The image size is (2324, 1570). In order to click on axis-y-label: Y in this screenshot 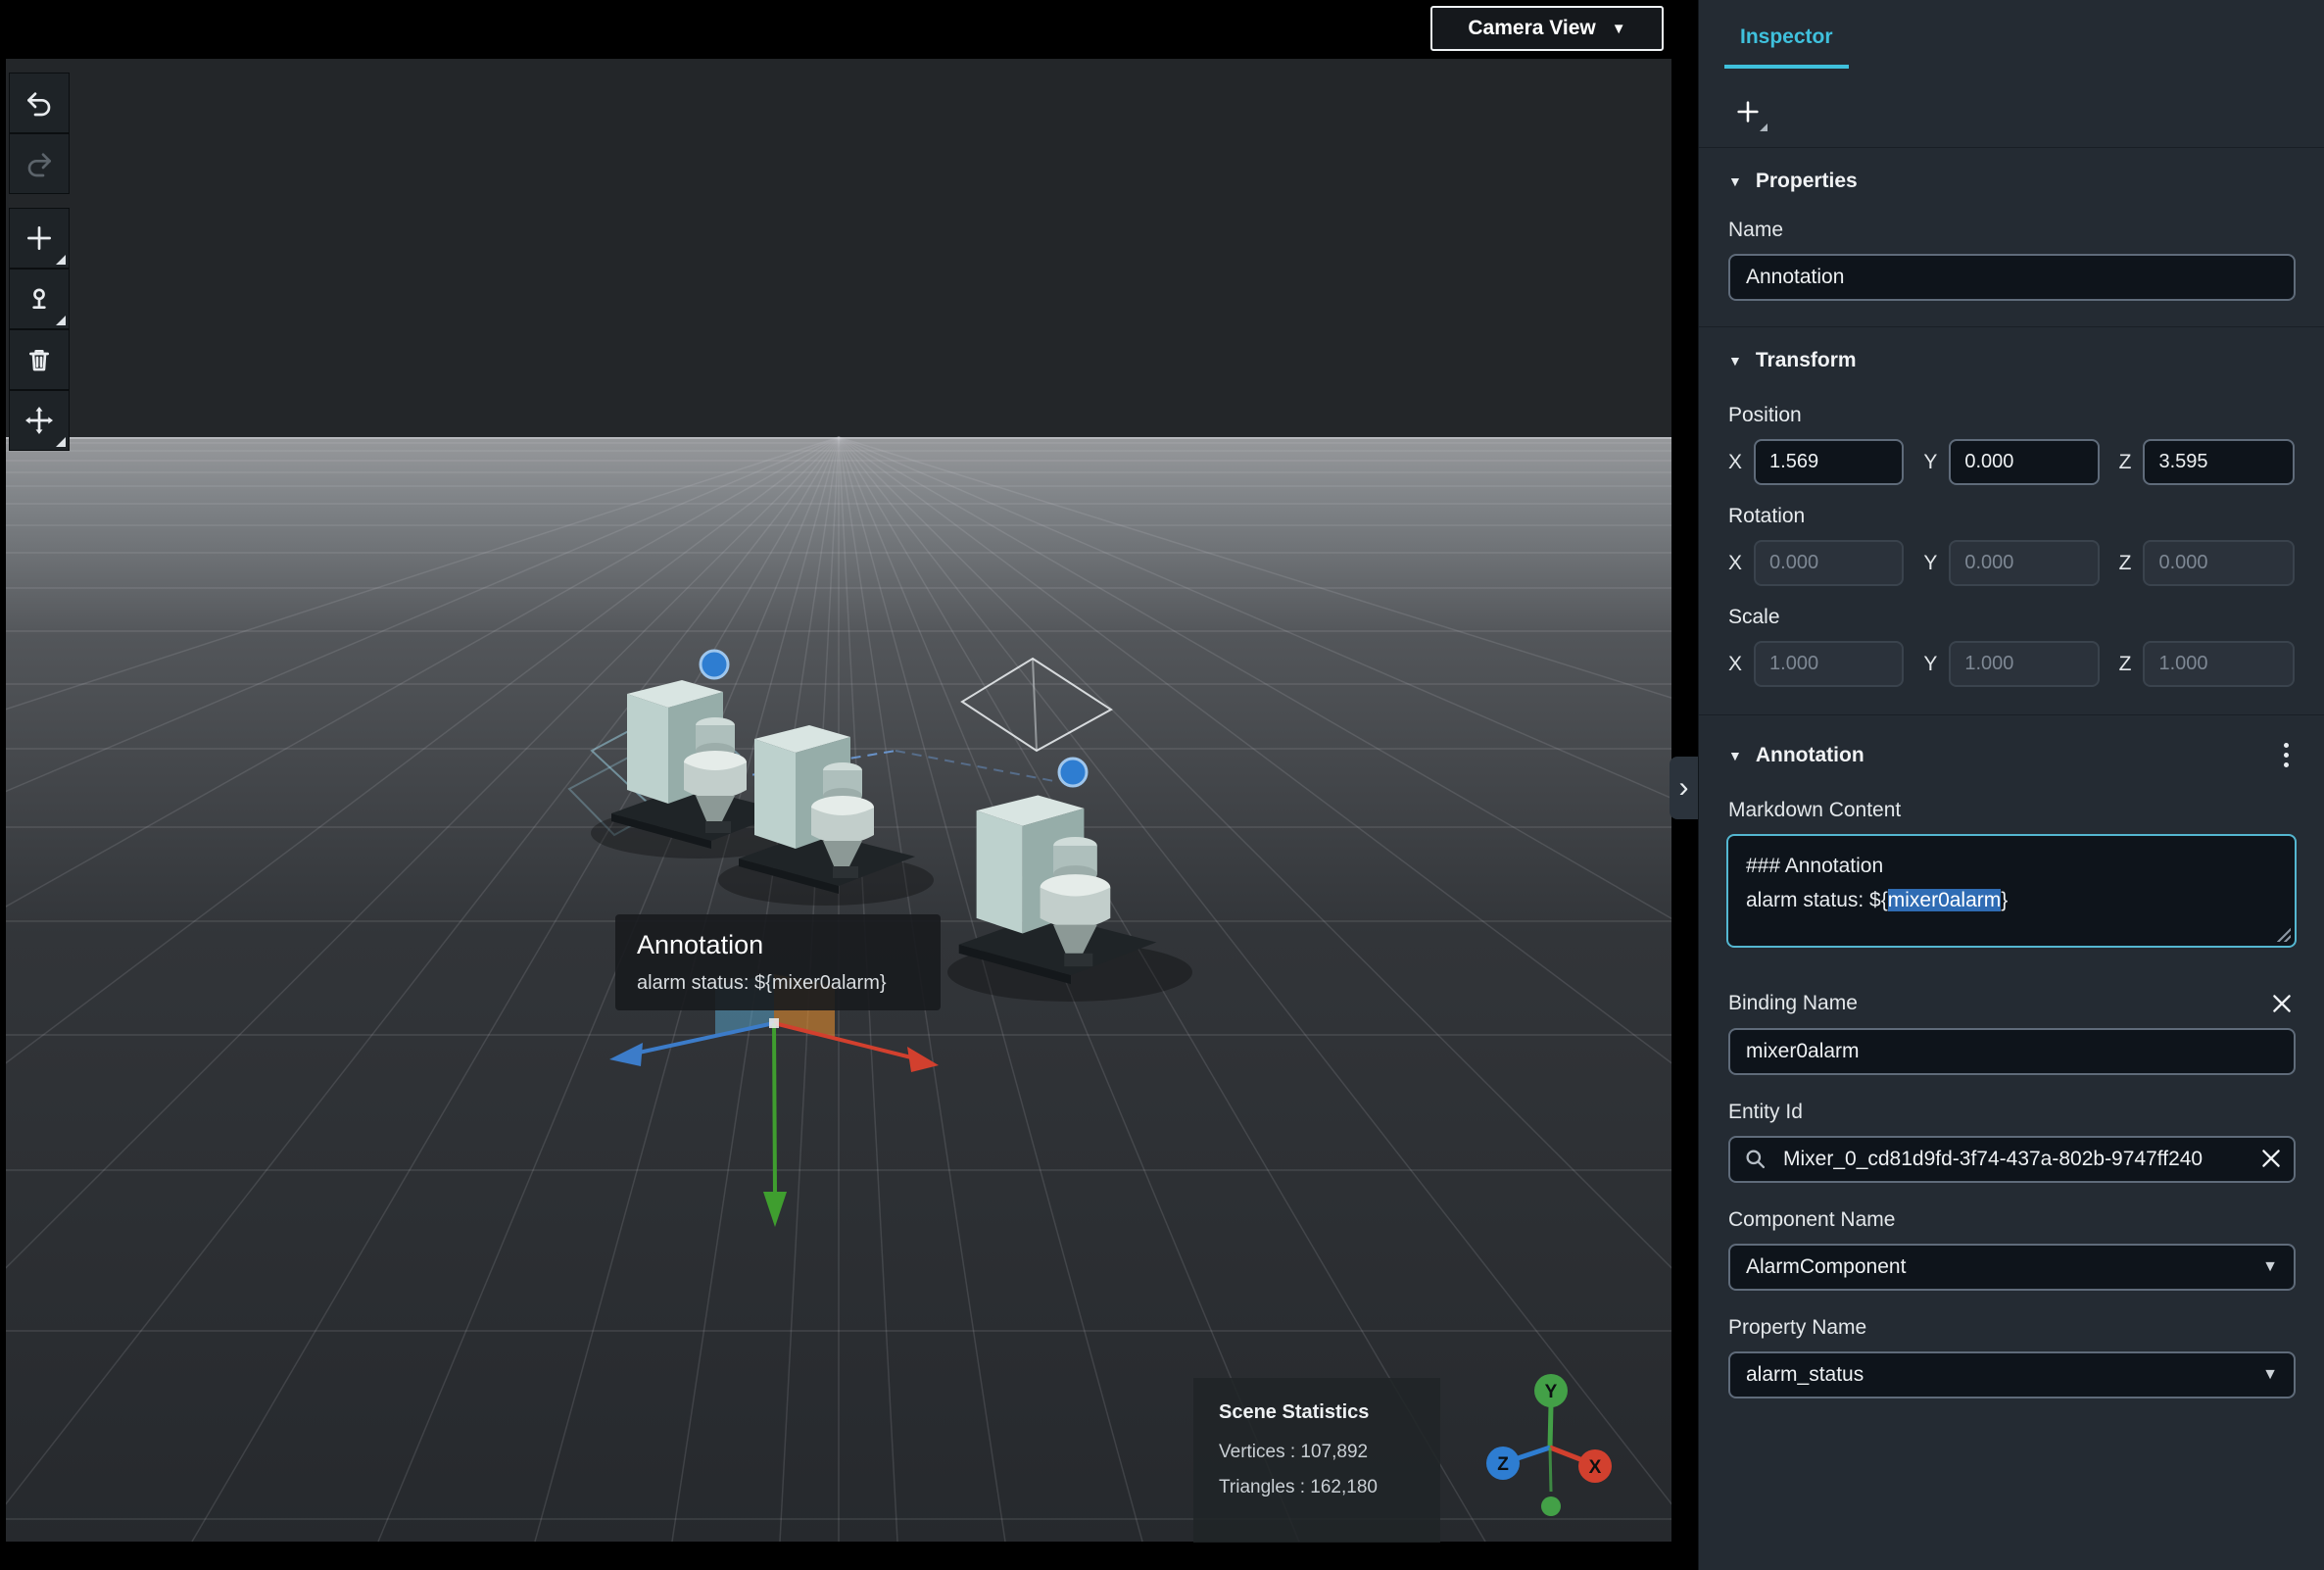, I will do `click(1551, 1392)`.